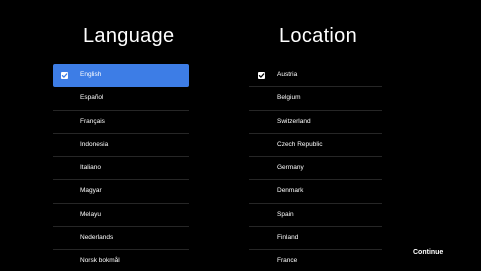 The image size is (481, 271). What do you see at coordinates (300, 144) in the screenshot?
I see `location-item-label: Czech Republic` at bounding box center [300, 144].